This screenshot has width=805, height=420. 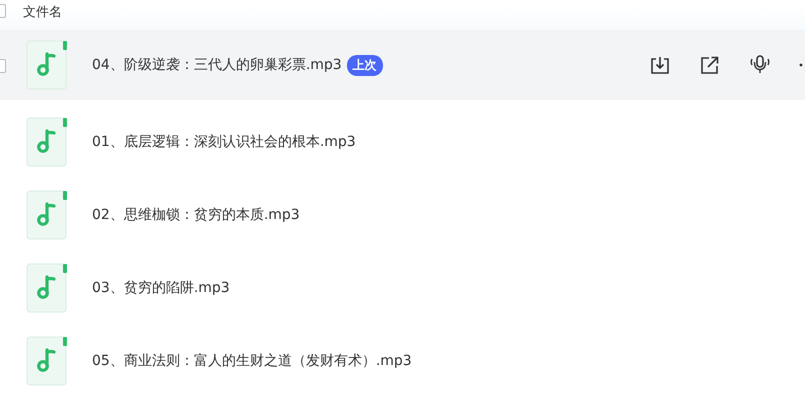 I want to click on microphone-icon, so click(x=760, y=65).